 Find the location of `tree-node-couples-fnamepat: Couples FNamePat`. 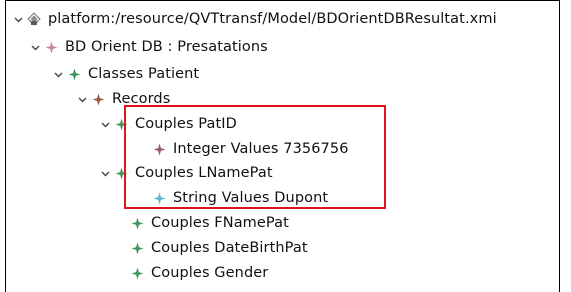

tree-node-couples-fnamepat: Couples FNamePat is located at coordinates (201, 223).